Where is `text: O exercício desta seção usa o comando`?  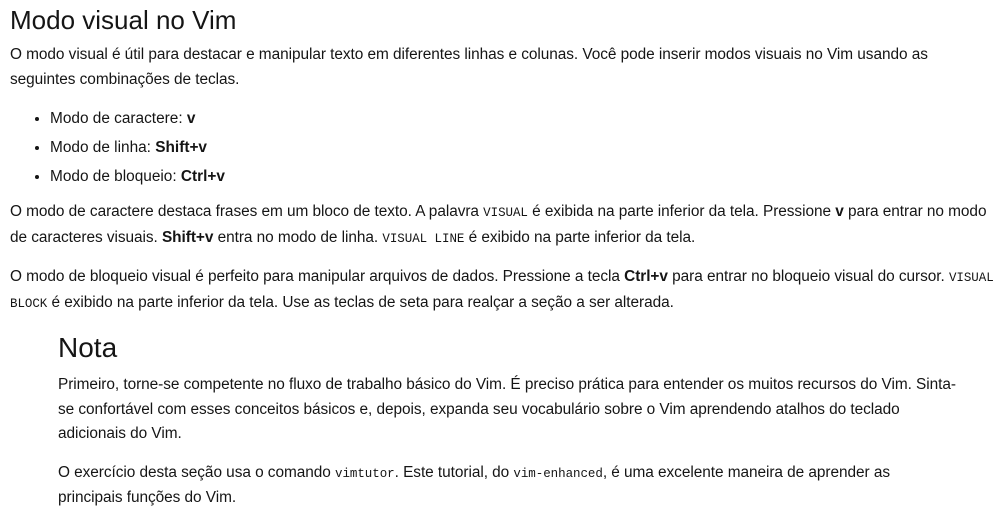
text: O exercício desta seção usa o comando is located at coordinates (196, 472).